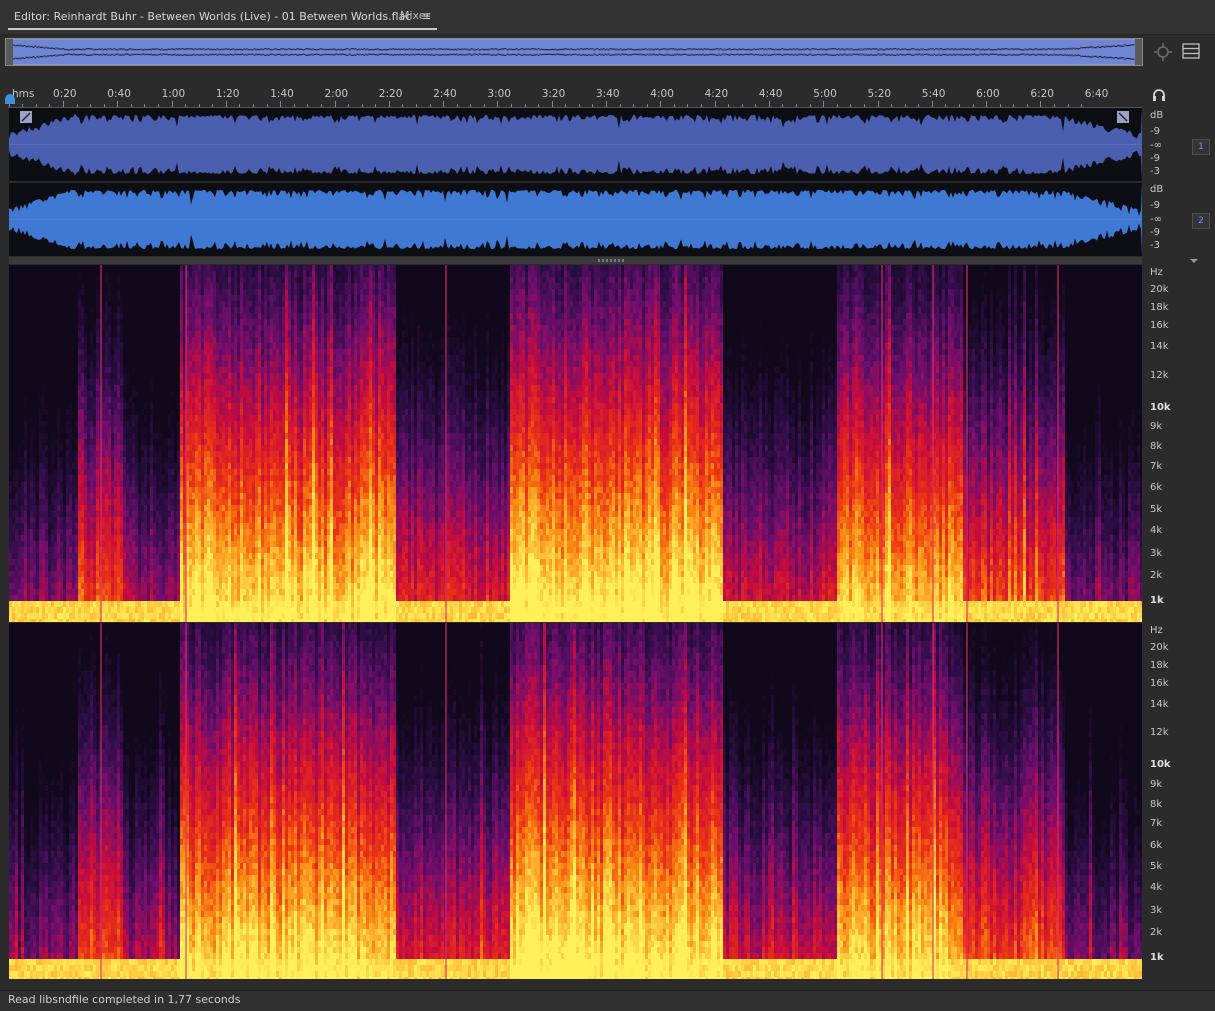 This screenshot has height=1011, width=1215. I want to click on view-divider, so click(575, 260).